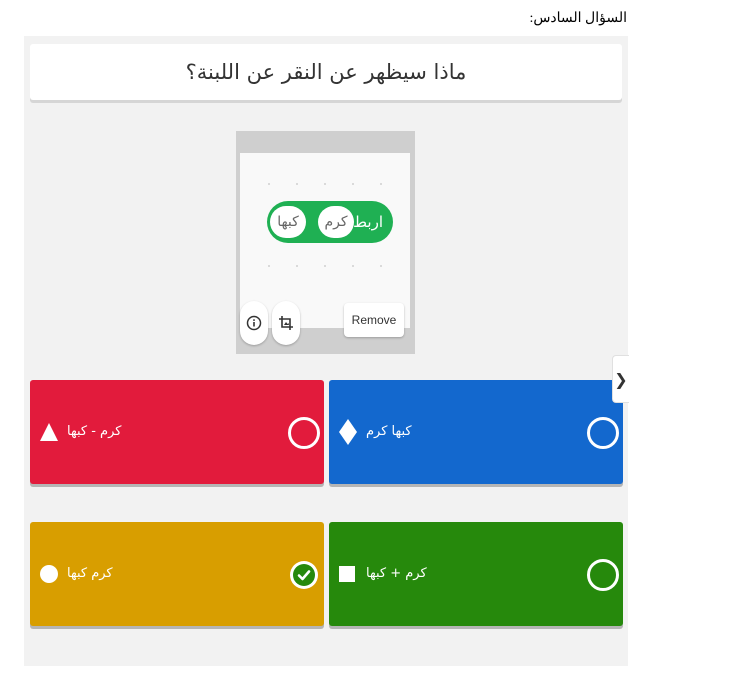  Describe the element at coordinates (177, 432) in the screenshot. I see `answer-option-triangle: كرم - كبها` at that location.